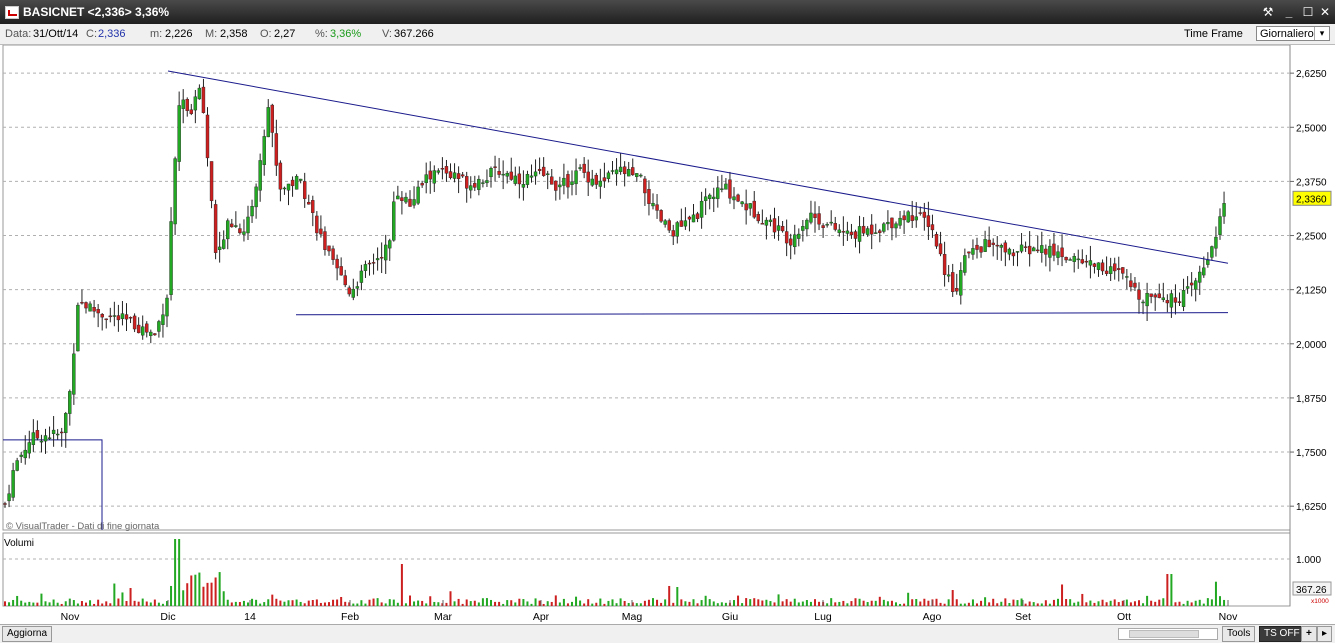 The image size is (1335, 643). Describe the element at coordinates (27, 634) in the screenshot. I see `refresh-button: Aggiorna` at that location.